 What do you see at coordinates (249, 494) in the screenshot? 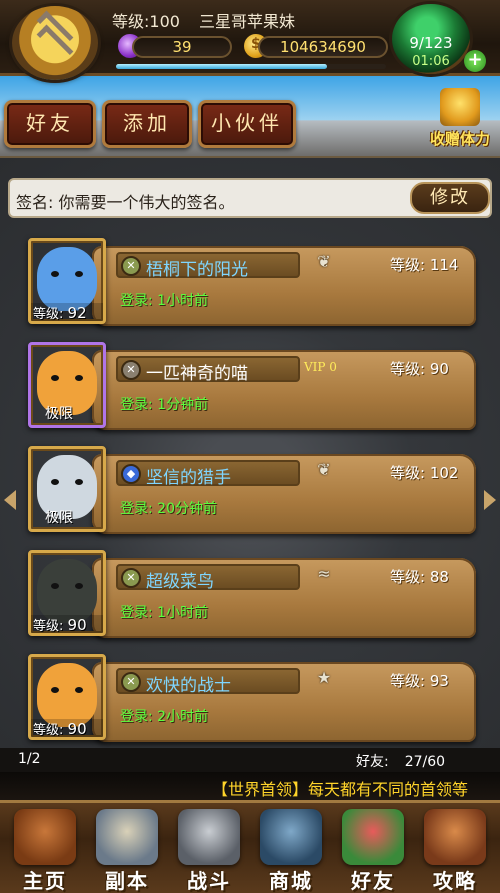
I see `friend-row: 极限 ◆ 坚信的猎手 ❦ 等级: 102 登录: 20分钟前` at bounding box center [249, 494].